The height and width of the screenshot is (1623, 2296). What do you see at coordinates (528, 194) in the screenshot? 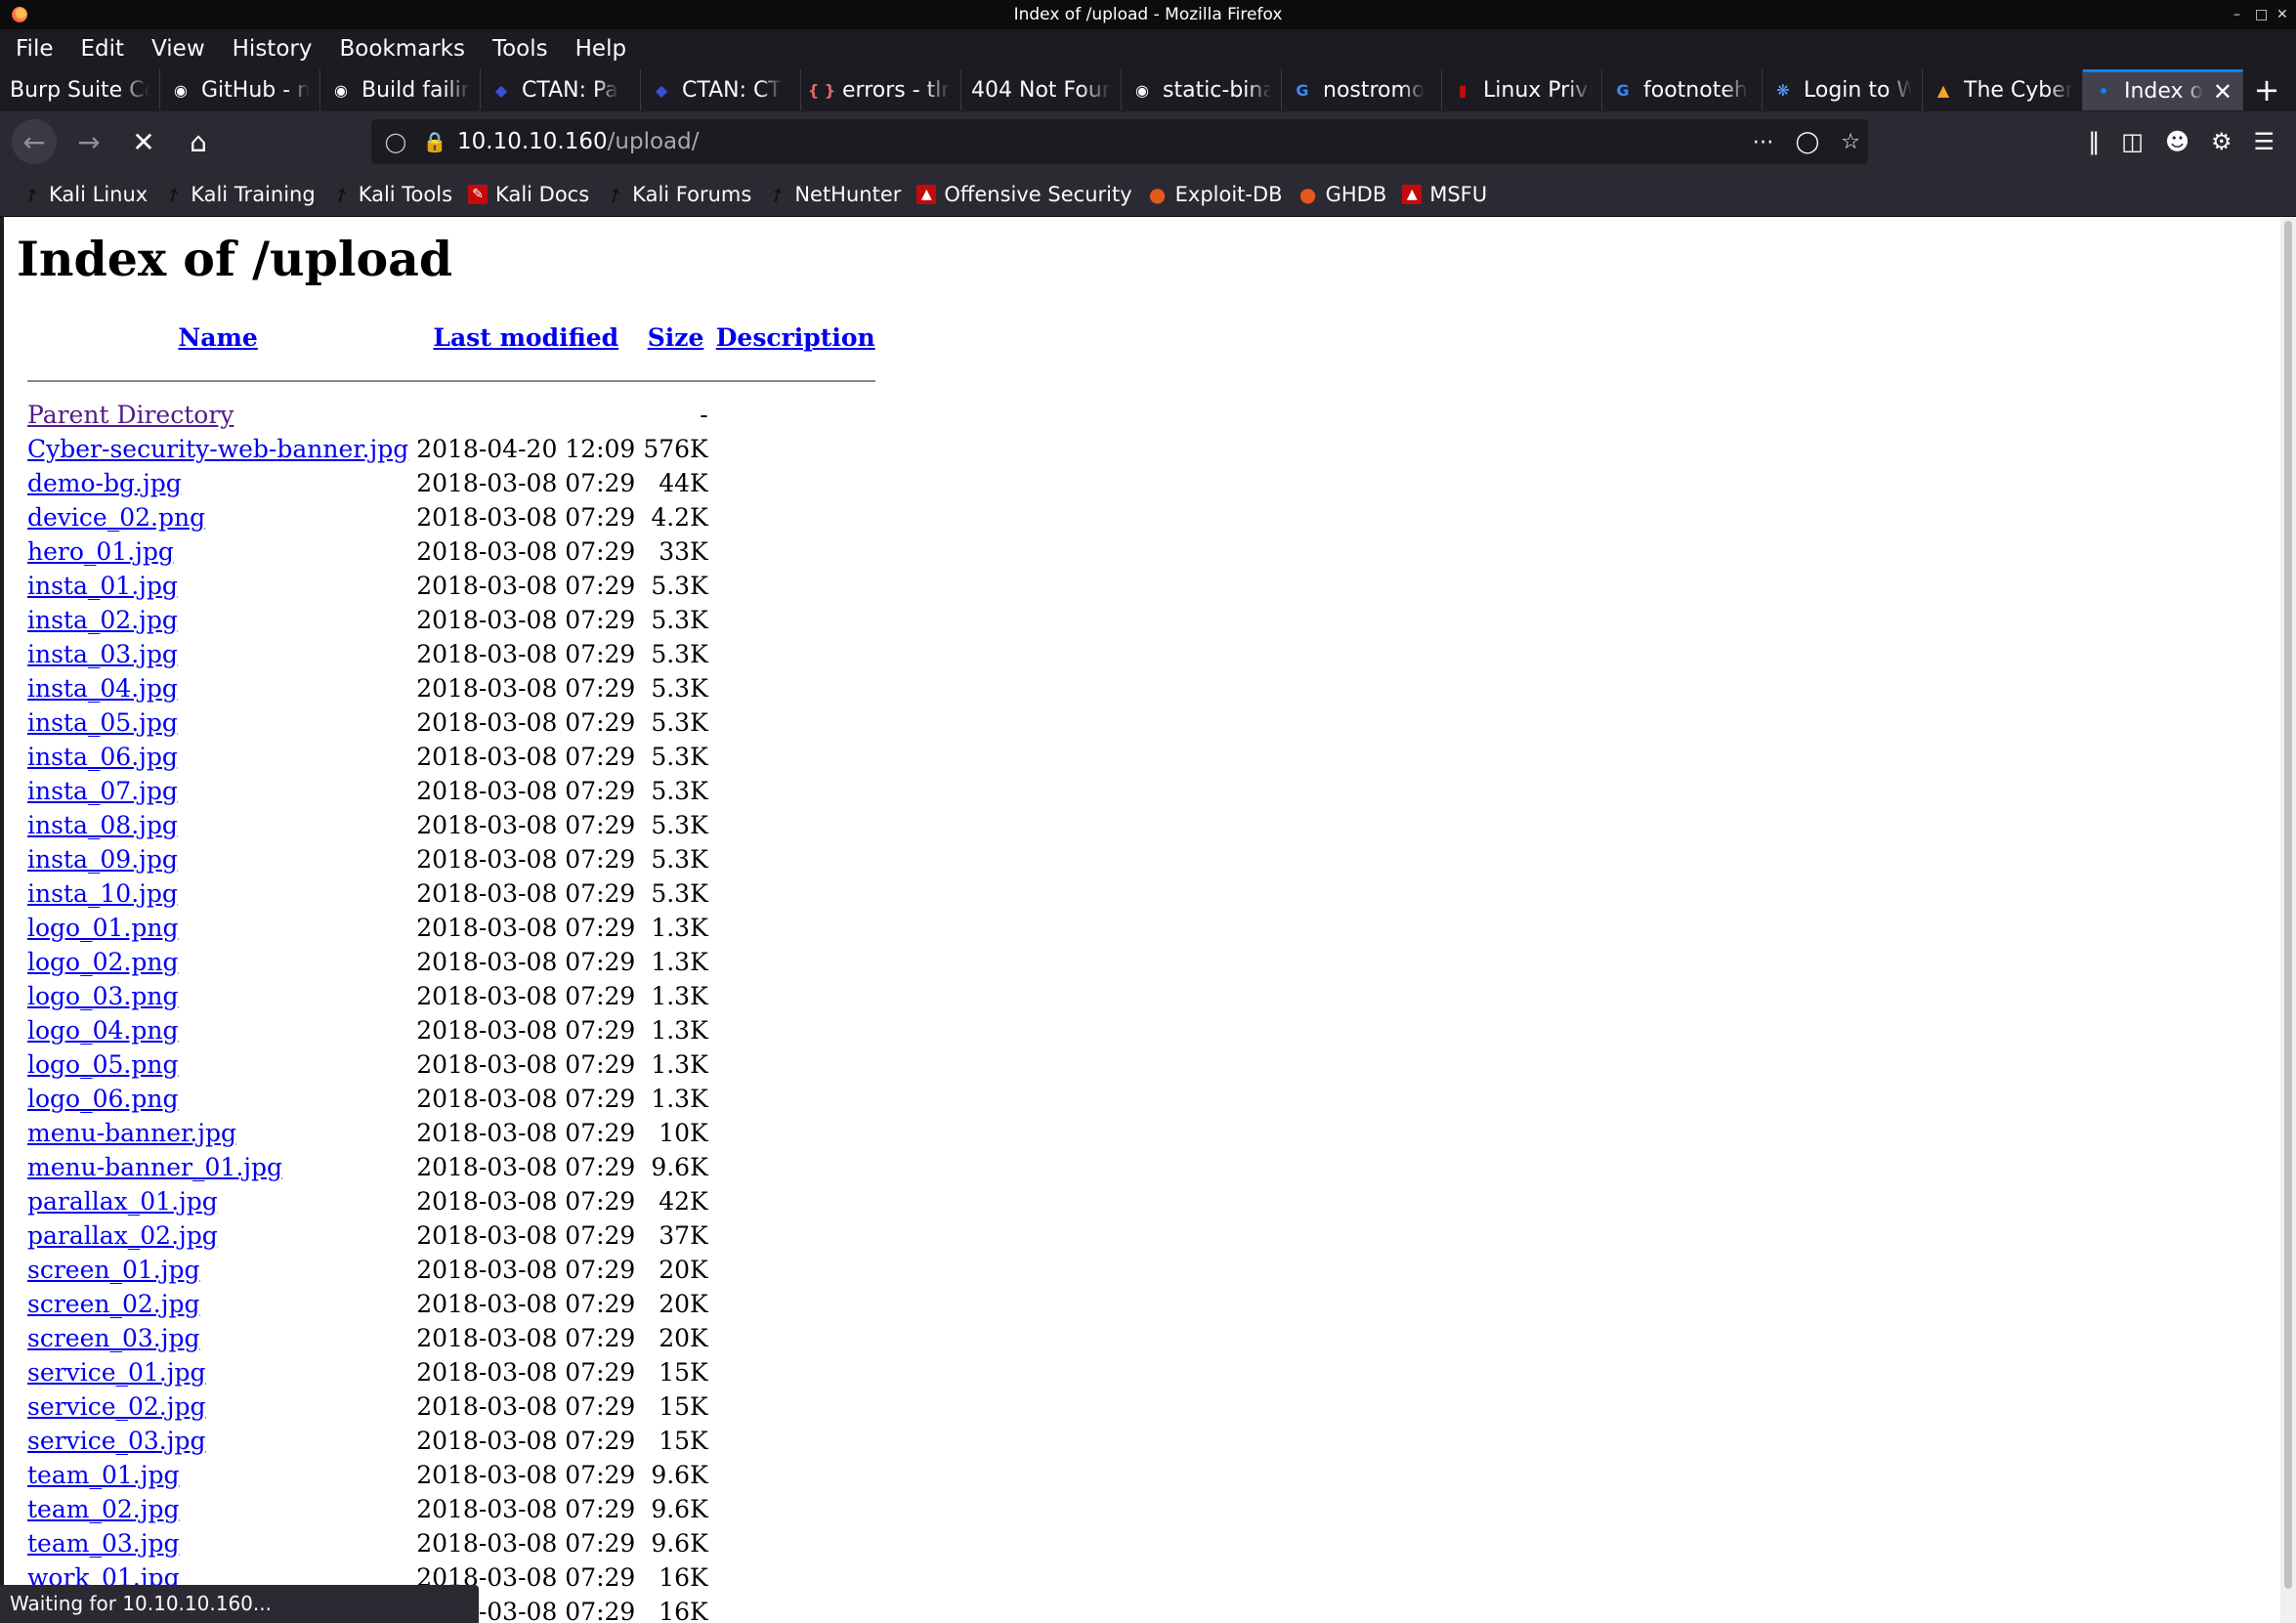
I see `bookmark-3: ✎ Kali Docs` at bounding box center [528, 194].